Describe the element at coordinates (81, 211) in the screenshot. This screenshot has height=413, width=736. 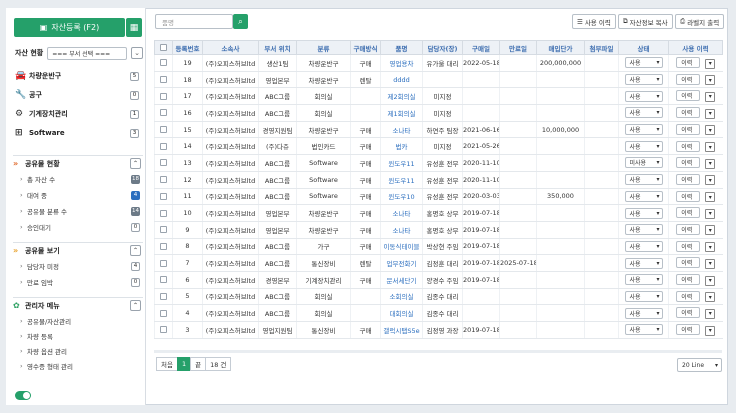
I see `section-item: › 공유물 분류 수 14` at that location.